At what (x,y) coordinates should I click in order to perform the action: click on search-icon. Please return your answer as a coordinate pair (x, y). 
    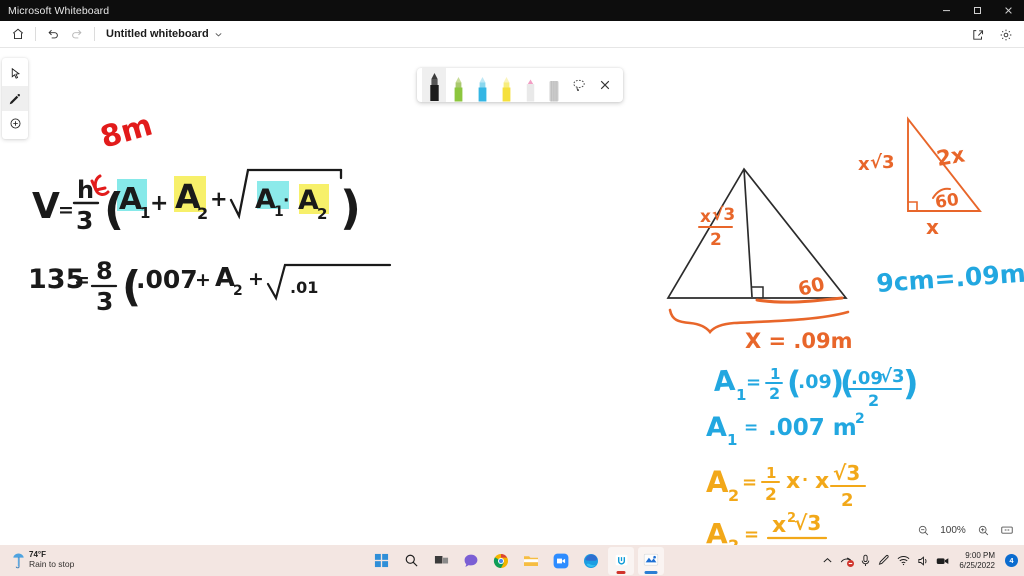
    Looking at the image, I should click on (411, 561).